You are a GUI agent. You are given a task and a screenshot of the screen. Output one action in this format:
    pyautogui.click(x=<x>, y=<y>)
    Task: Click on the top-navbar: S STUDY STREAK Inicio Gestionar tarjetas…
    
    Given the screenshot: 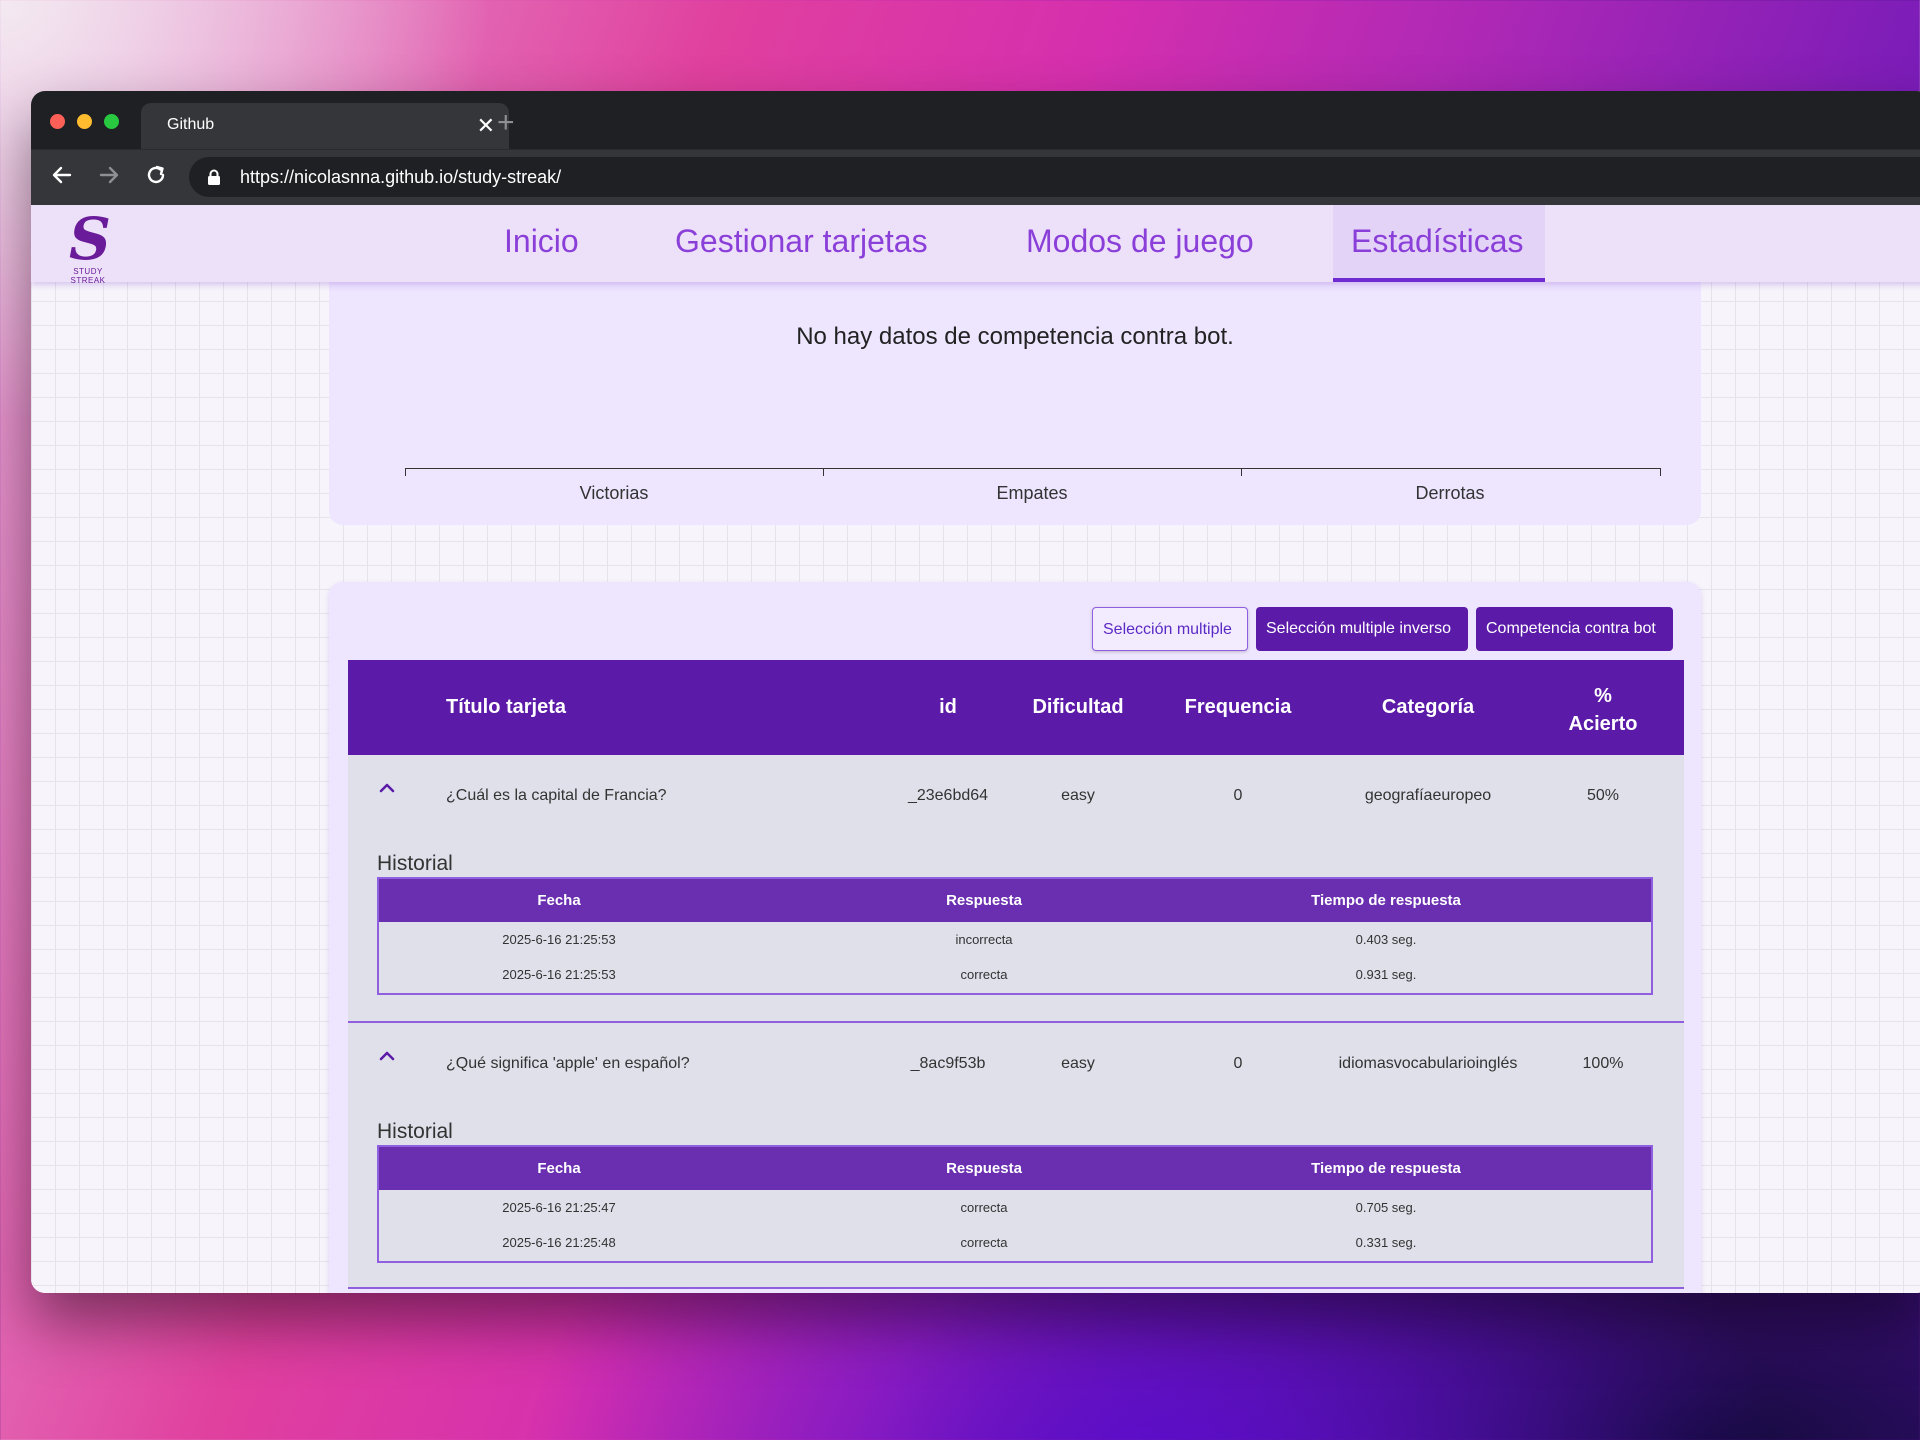 What is the action you would take?
    pyautogui.click(x=975, y=245)
    